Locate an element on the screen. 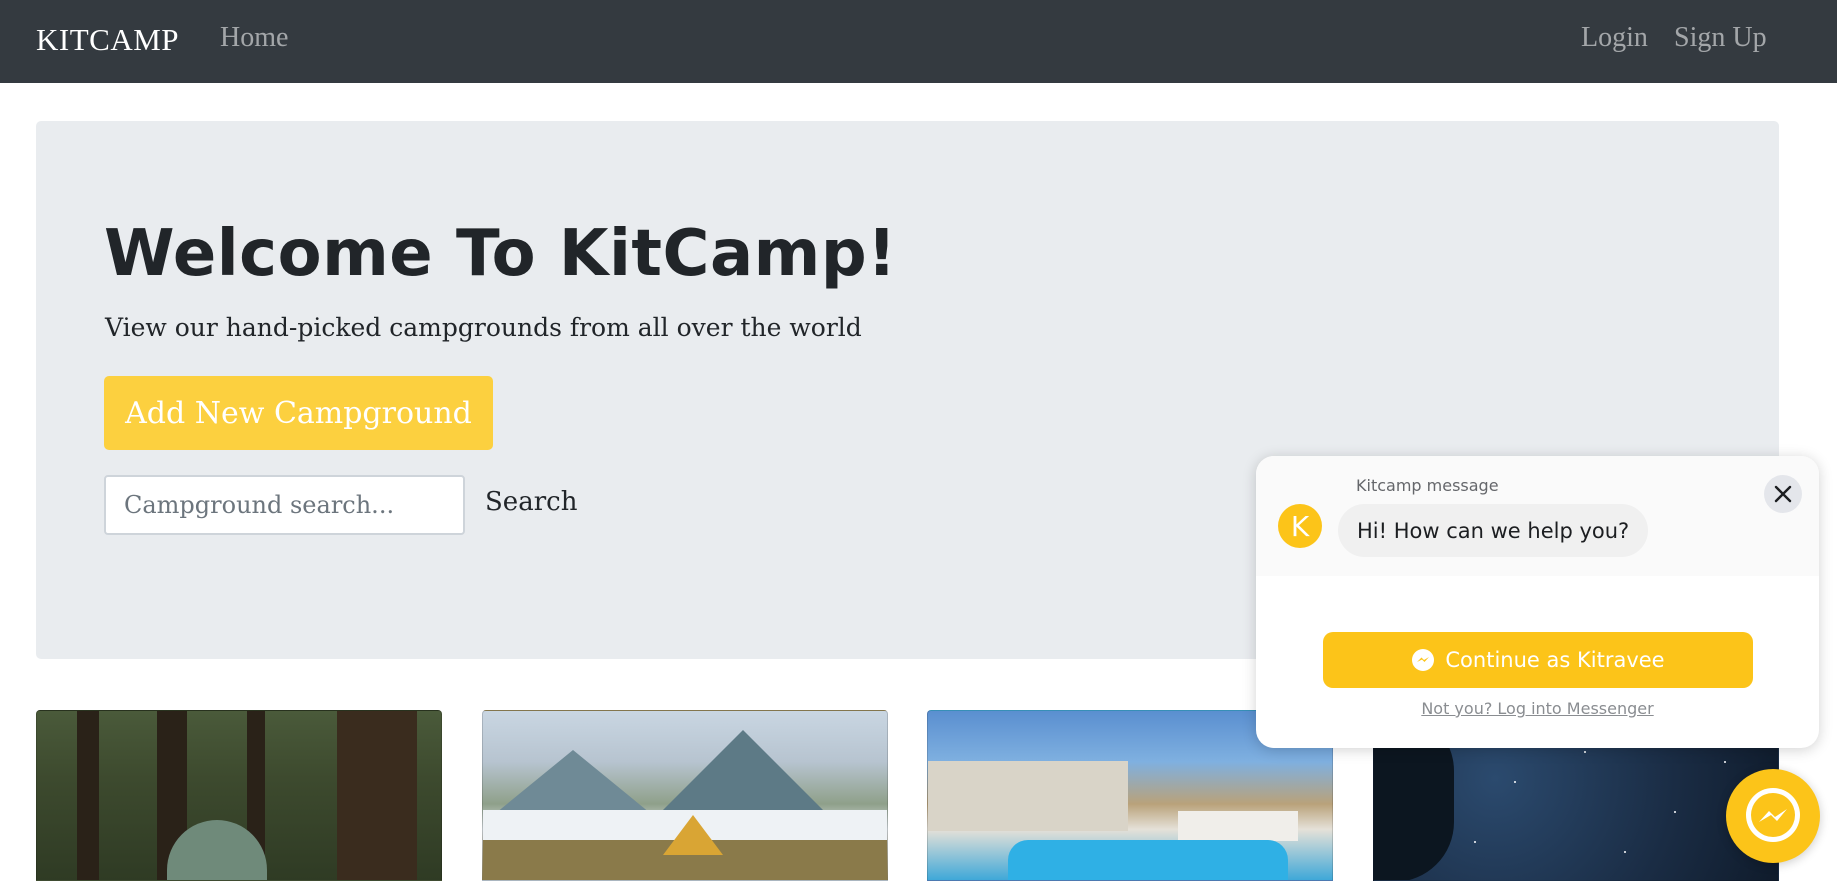  continue-button-label: Continue as Kitravee is located at coordinates (1555, 660).